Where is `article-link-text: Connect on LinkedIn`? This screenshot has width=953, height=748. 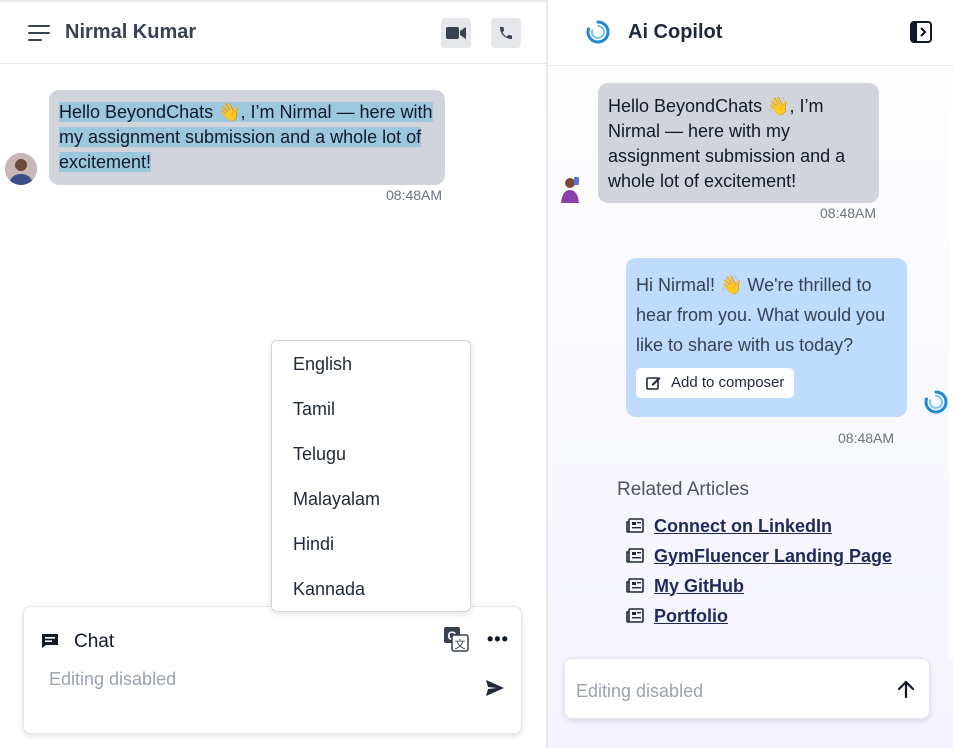
article-link-text: Connect on LinkedIn is located at coordinates (743, 526).